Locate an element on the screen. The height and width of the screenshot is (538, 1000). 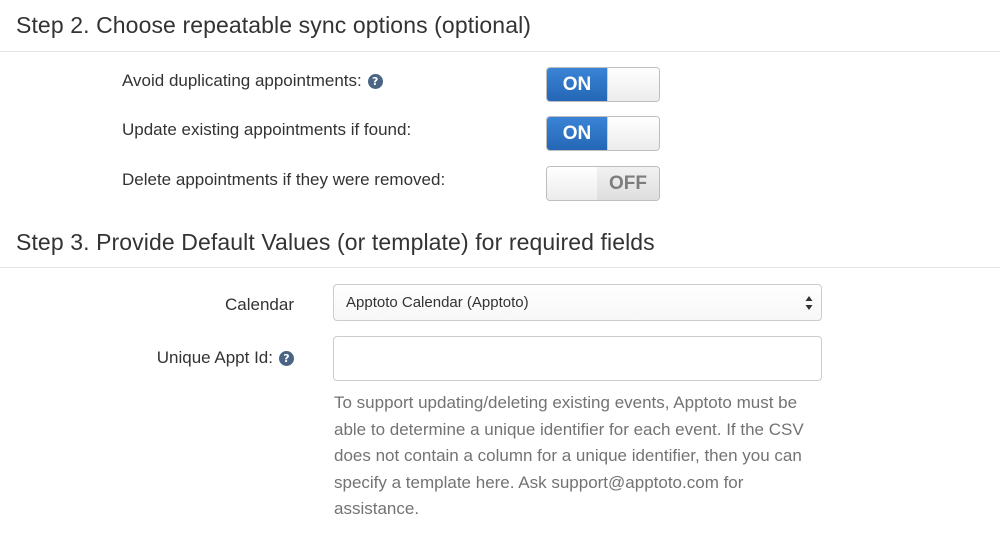
sort-arrows-icon is located at coordinates (809, 303).